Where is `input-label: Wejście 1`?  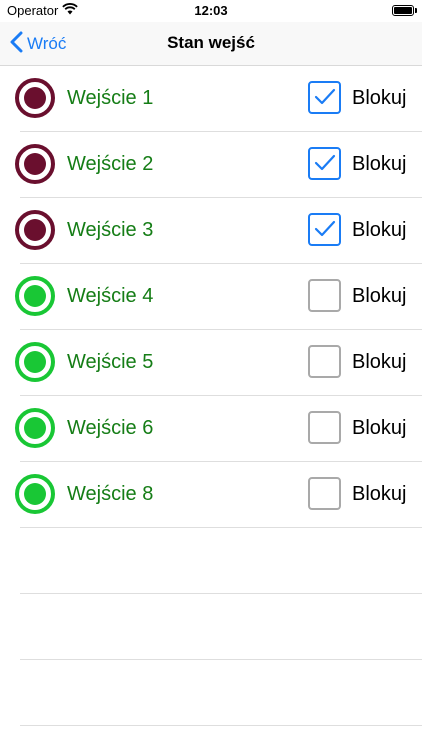
input-label: Wejście 1 is located at coordinates (110, 98).